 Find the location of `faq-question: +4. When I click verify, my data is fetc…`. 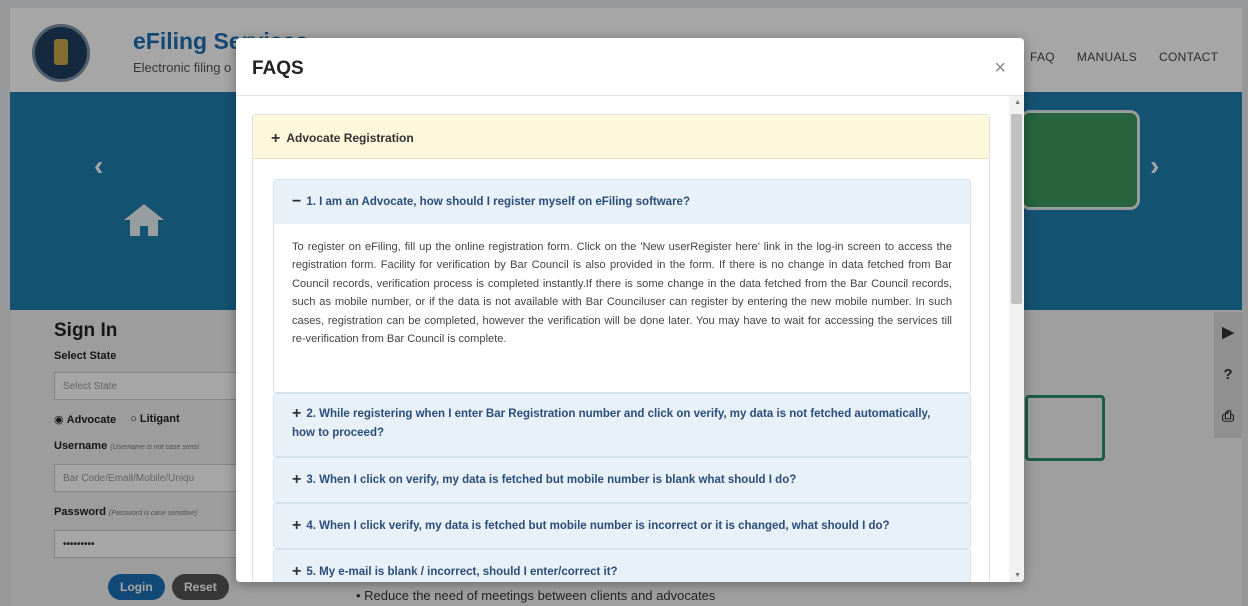

faq-question: +4. When I click verify, my data is fetc… is located at coordinates (622, 526).